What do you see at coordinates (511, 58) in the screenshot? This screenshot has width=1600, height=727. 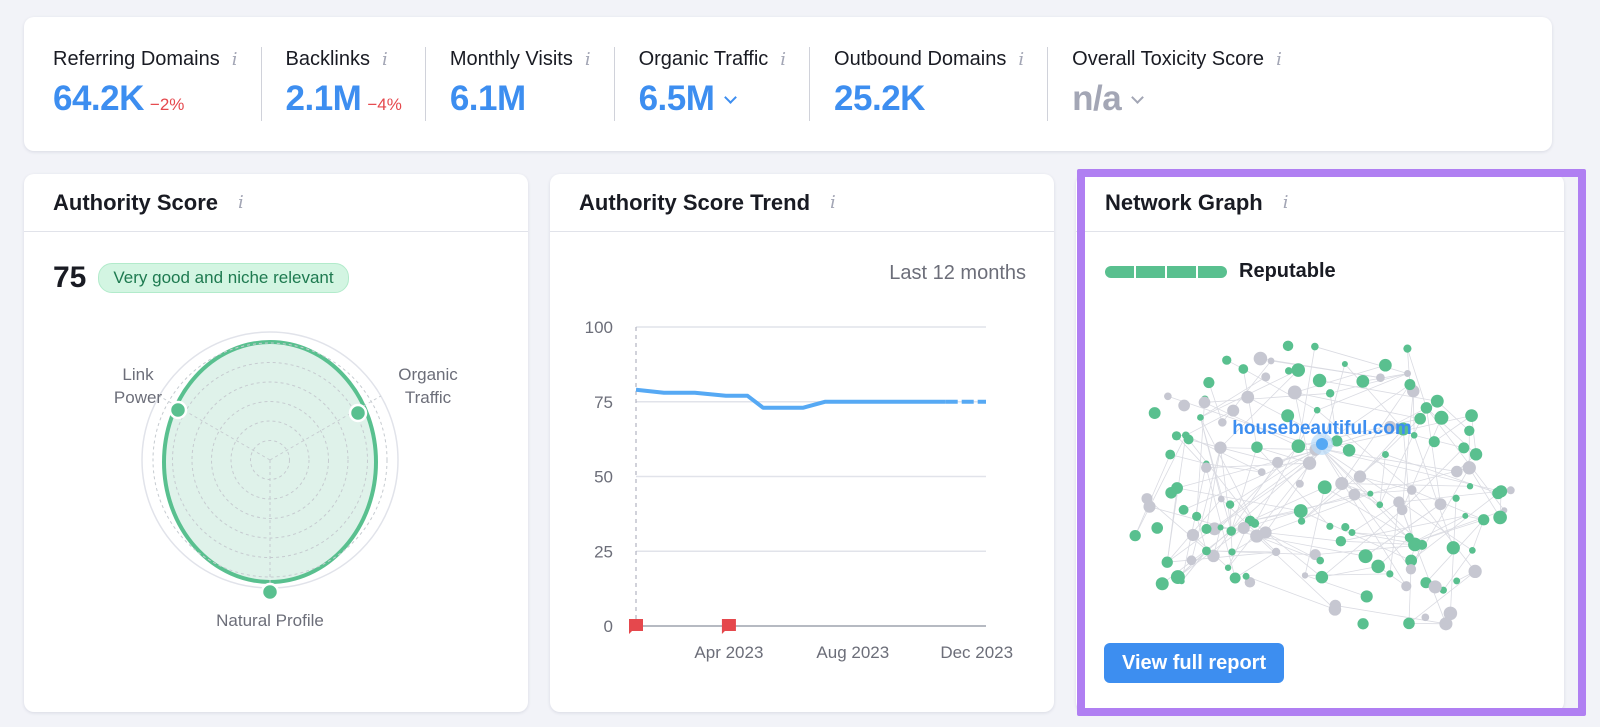 I see `metric-label: Monthly Visits` at bounding box center [511, 58].